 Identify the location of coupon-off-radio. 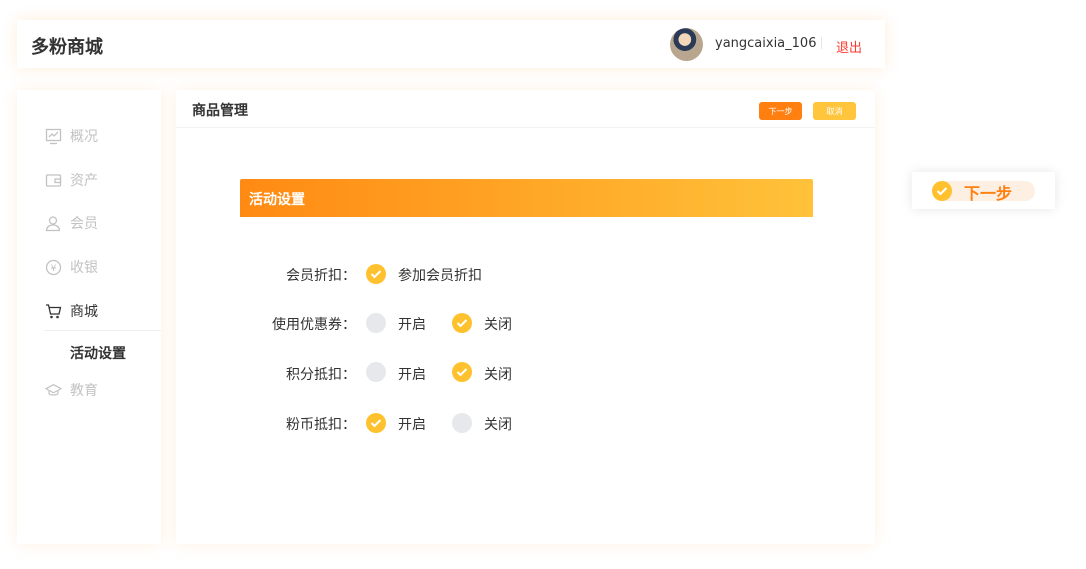
(462, 323).